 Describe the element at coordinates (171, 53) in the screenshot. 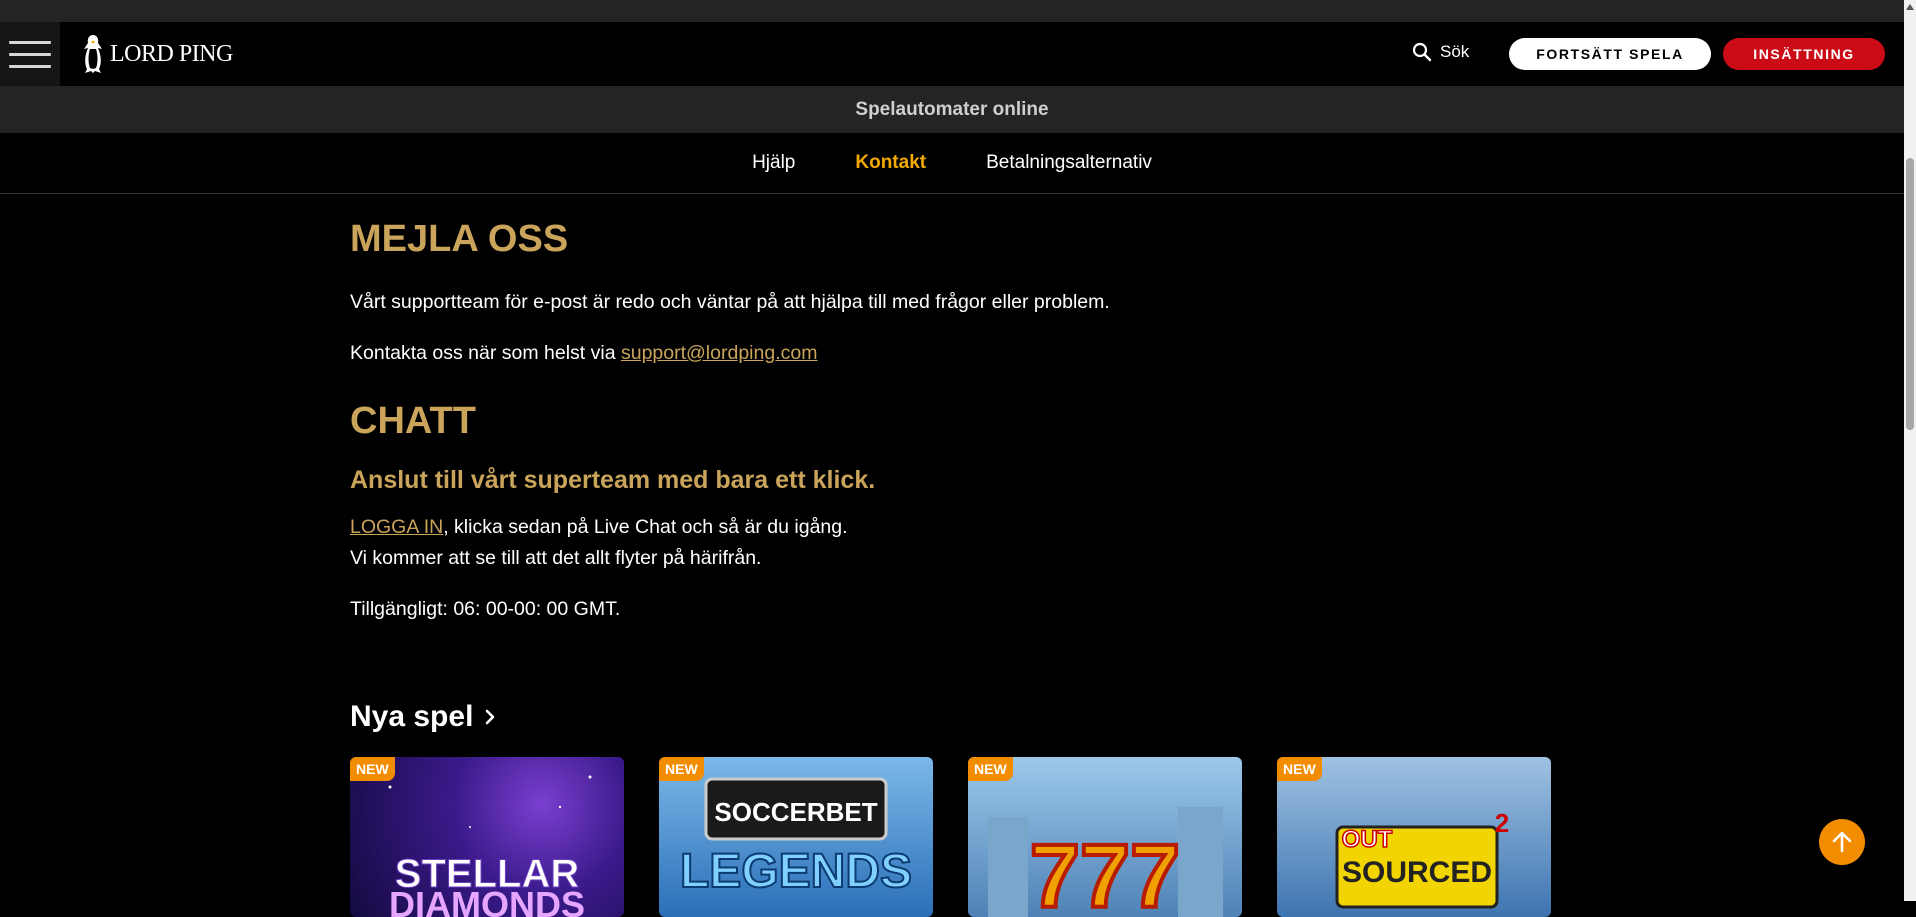

I see `brand-name: LORD PING` at that location.